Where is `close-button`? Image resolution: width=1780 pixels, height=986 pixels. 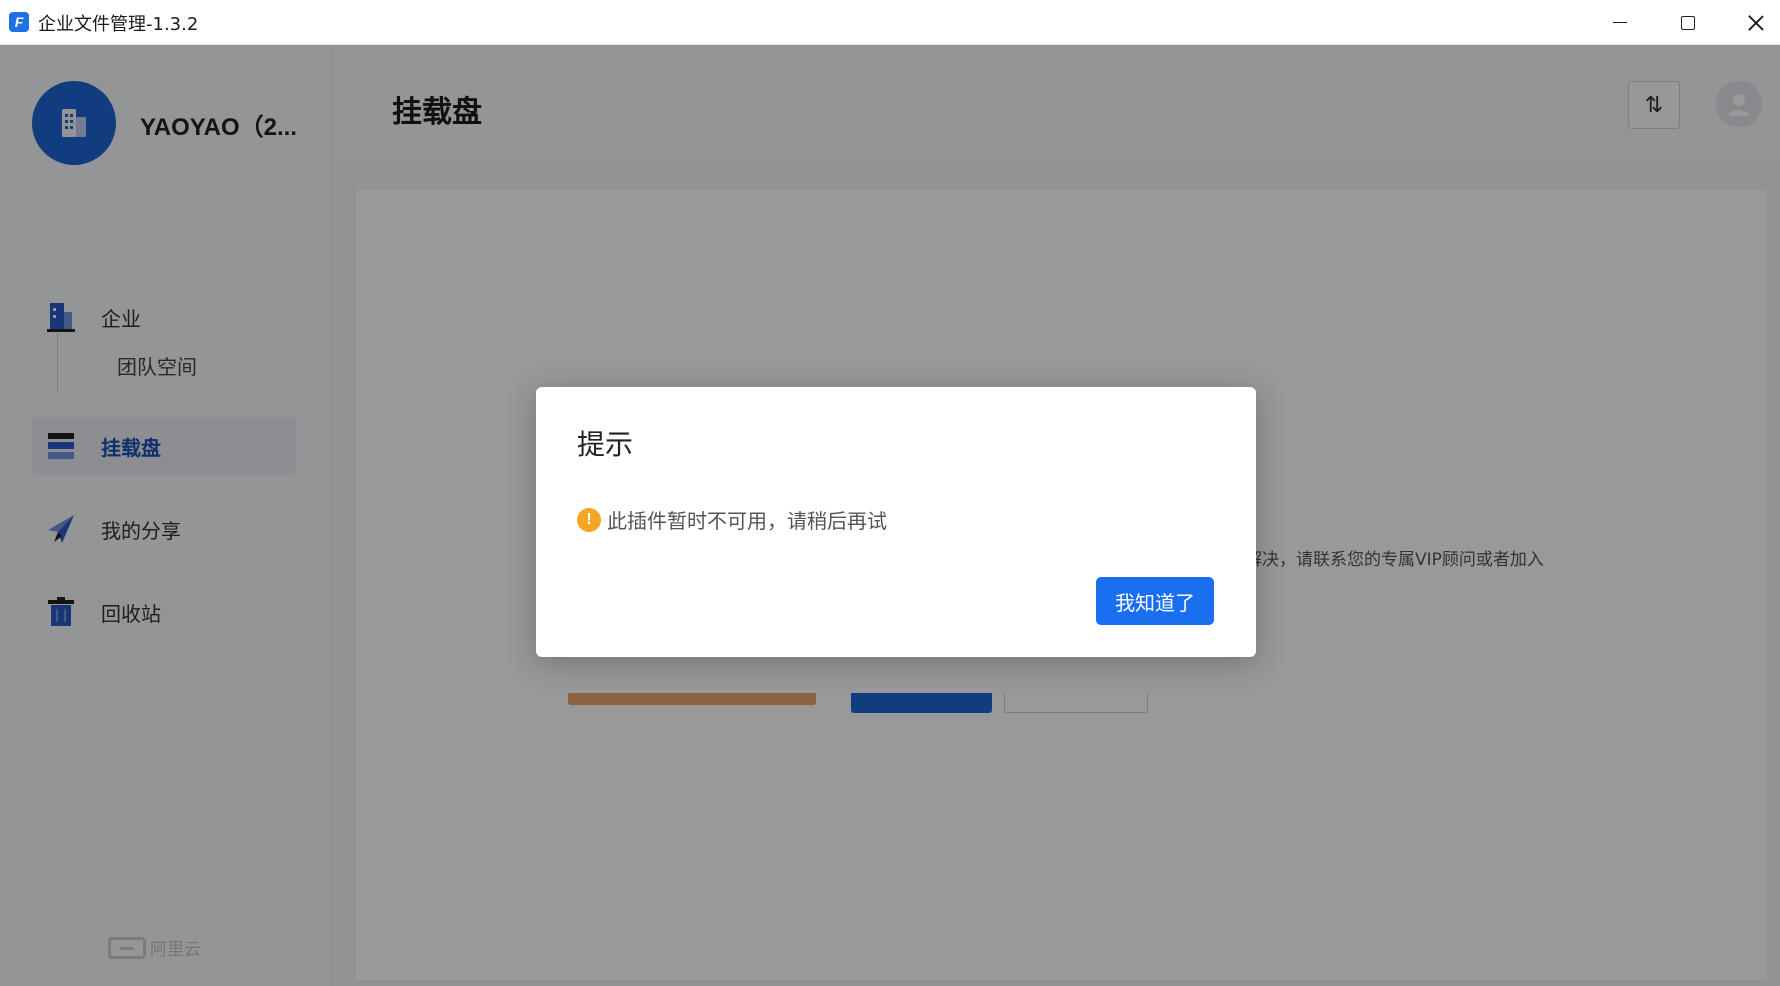 close-button is located at coordinates (1751, 22).